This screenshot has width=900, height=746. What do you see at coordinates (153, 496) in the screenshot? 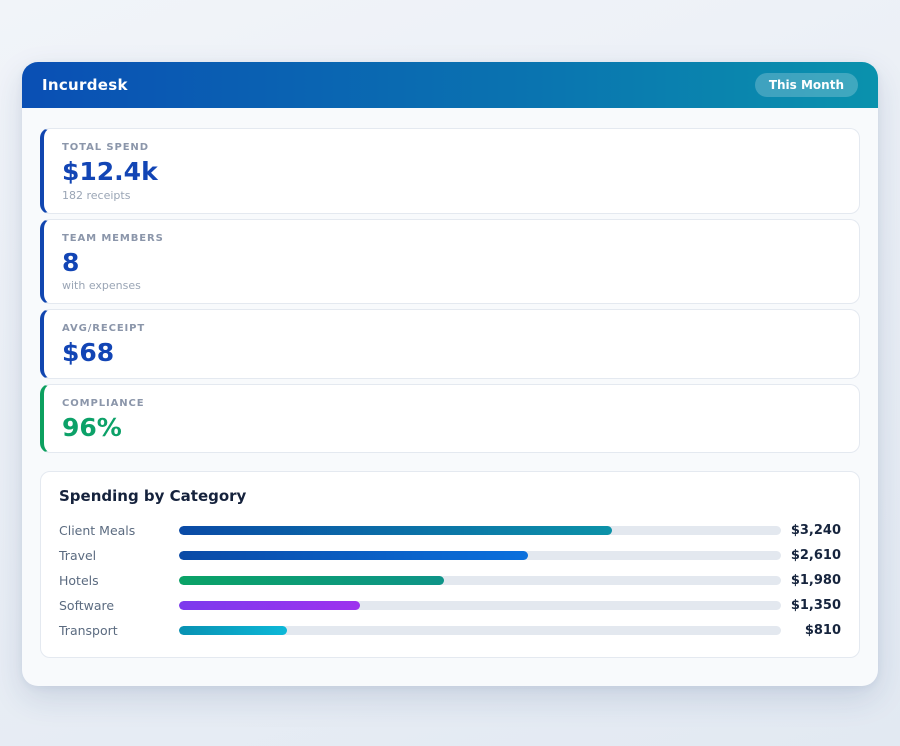
I see `chart-title: Spending by Category` at bounding box center [153, 496].